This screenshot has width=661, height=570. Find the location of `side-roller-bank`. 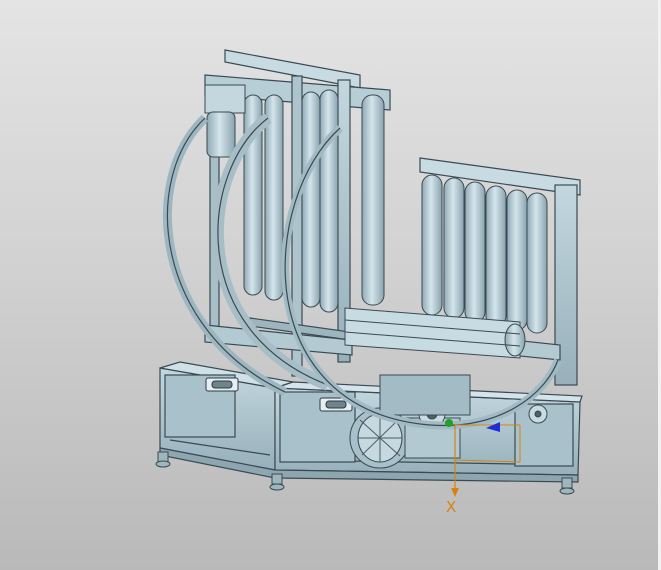

side-roller-bank is located at coordinates (484, 254).